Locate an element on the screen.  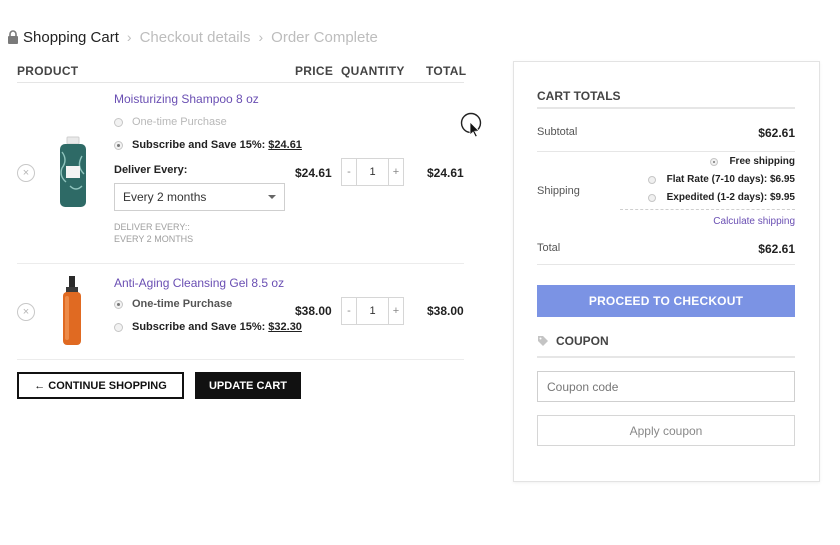
total-row: Total $62.61 is located at coordinates (666, 252).